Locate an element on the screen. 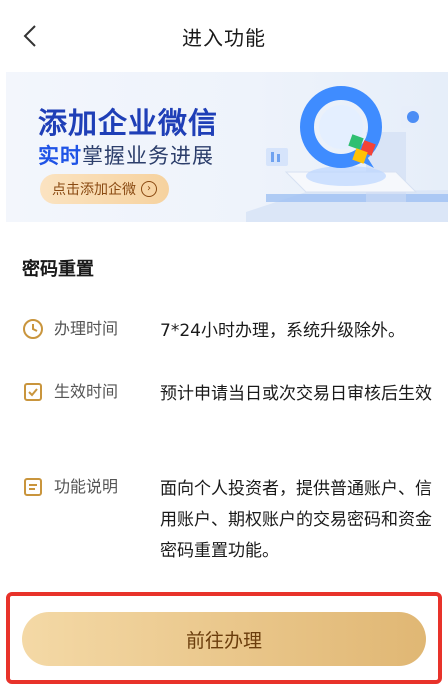 Image resolution: width=448 pixels, height=695 pixels. info-row-label: 办理时间 is located at coordinates (86, 328).